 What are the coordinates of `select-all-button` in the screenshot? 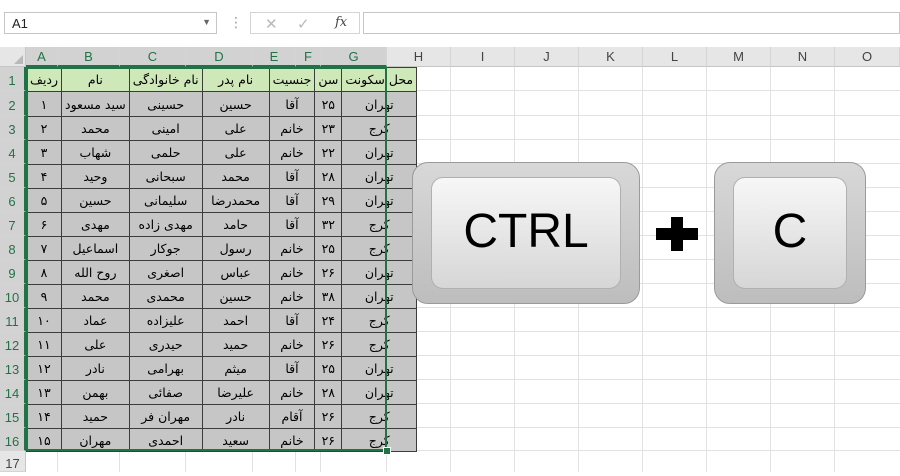 It's located at (13, 57).